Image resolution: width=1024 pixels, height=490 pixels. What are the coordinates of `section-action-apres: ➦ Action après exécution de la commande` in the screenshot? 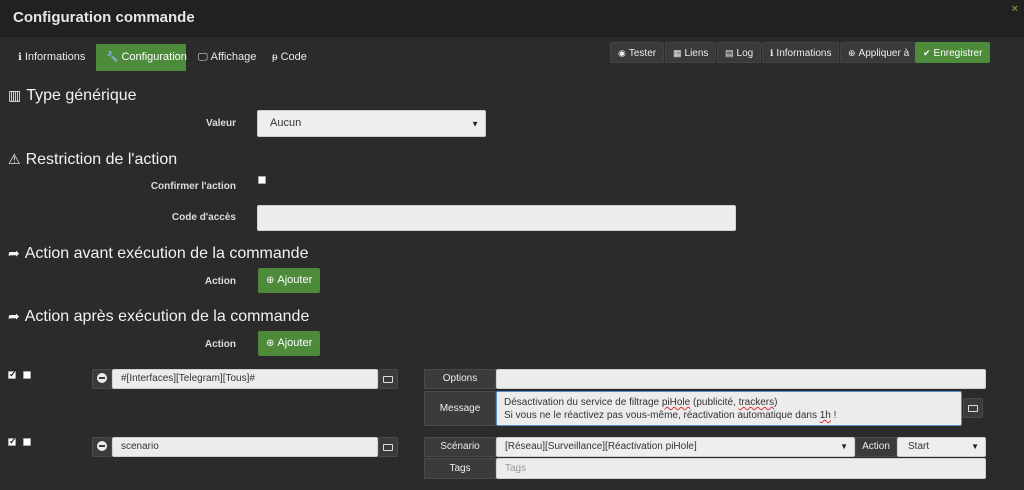 It's located at (158, 317).